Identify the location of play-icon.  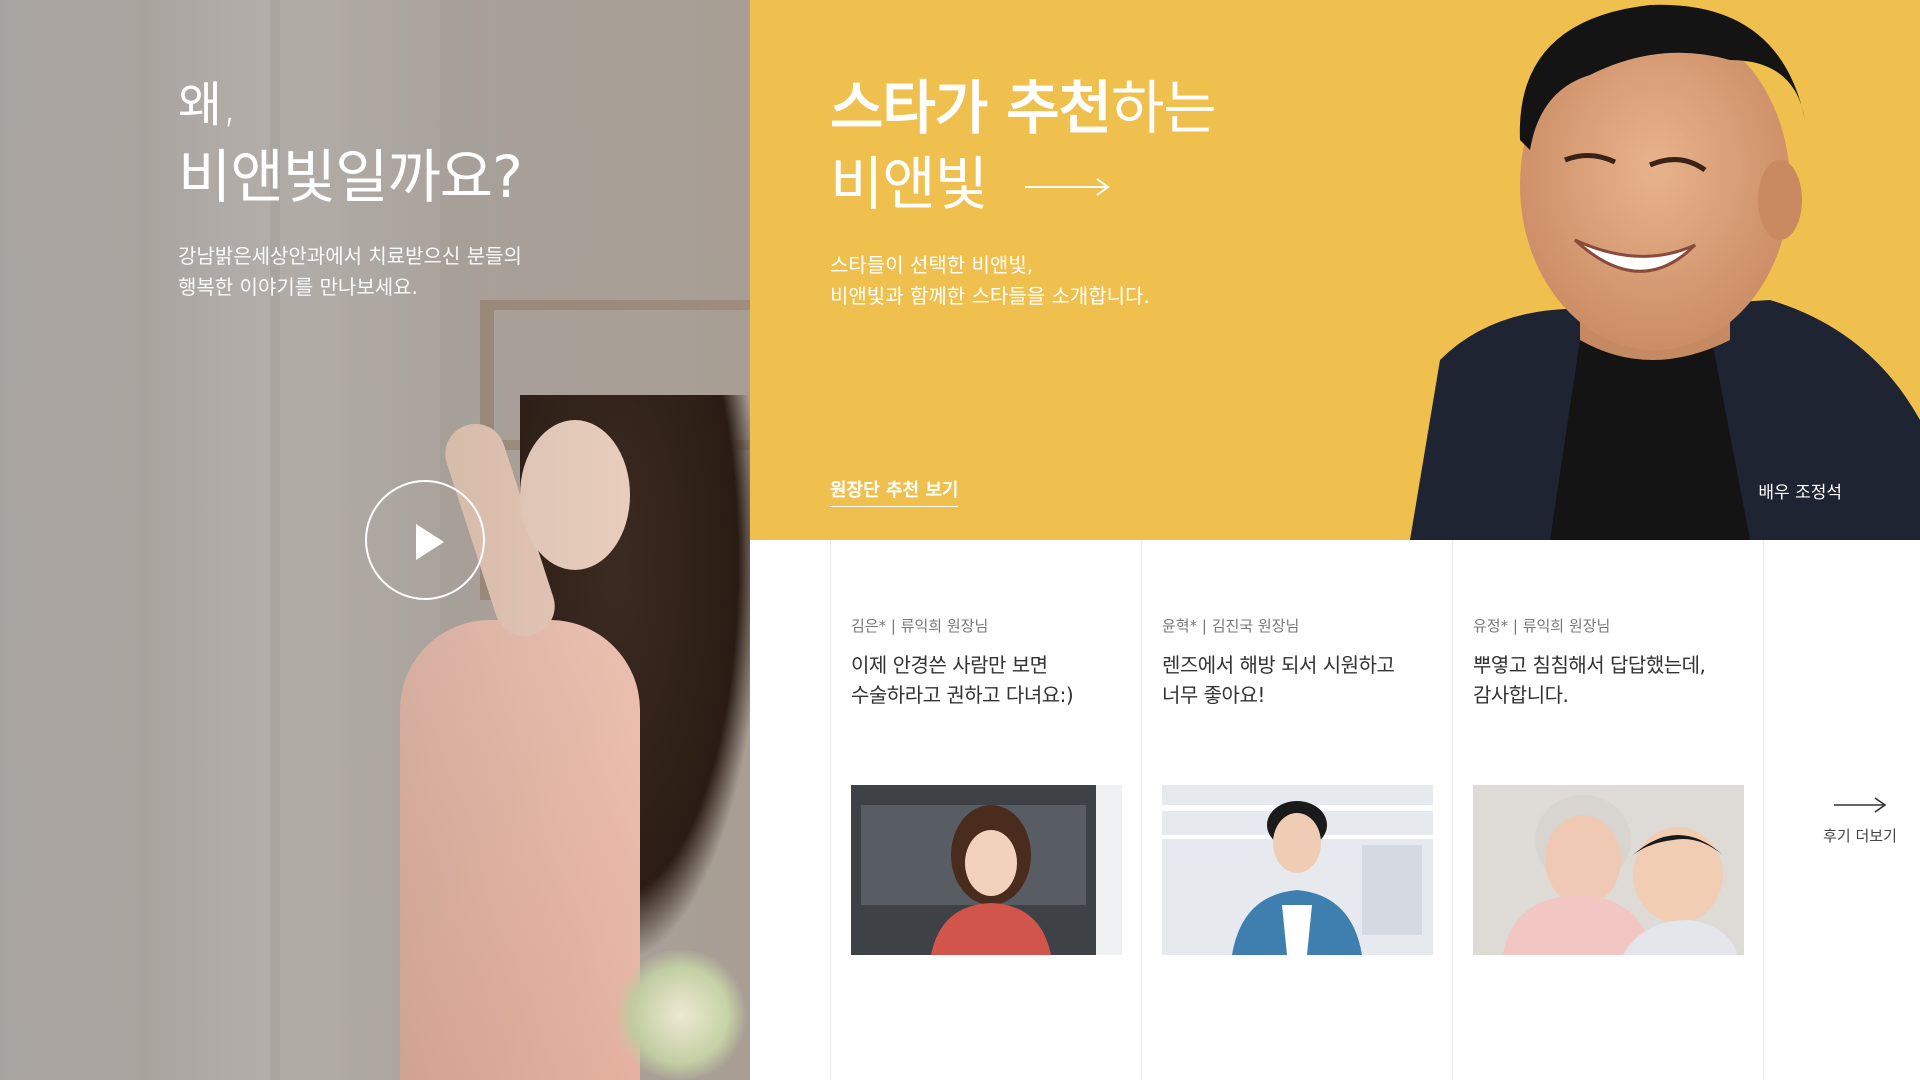
(430, 542).